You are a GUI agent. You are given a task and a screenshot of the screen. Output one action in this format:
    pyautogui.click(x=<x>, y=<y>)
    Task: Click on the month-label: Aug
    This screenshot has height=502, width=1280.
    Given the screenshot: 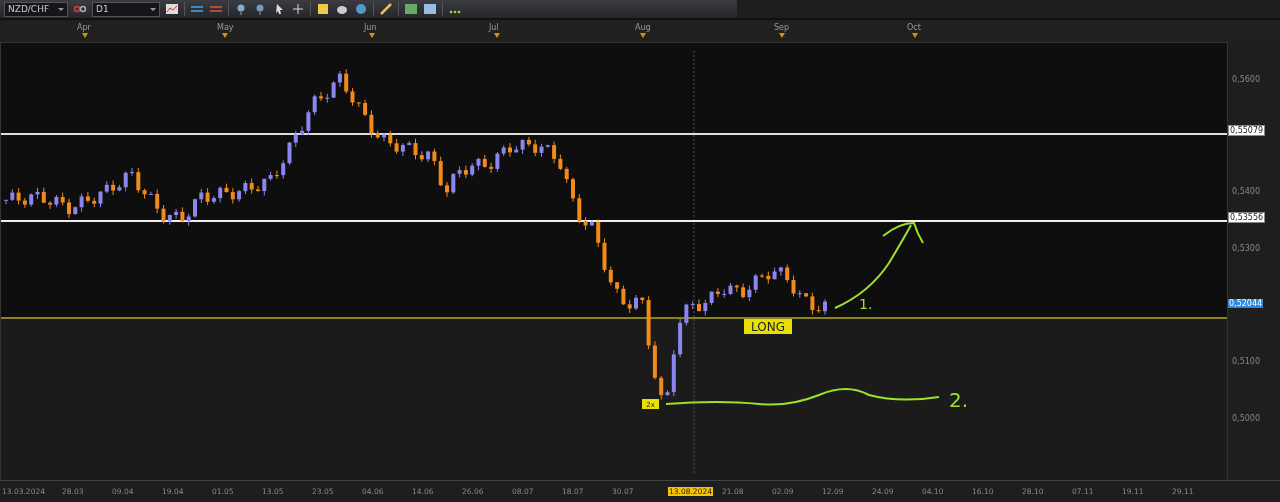 What is the action you would take?
    pyautogui.click(x=643, y=27)
    